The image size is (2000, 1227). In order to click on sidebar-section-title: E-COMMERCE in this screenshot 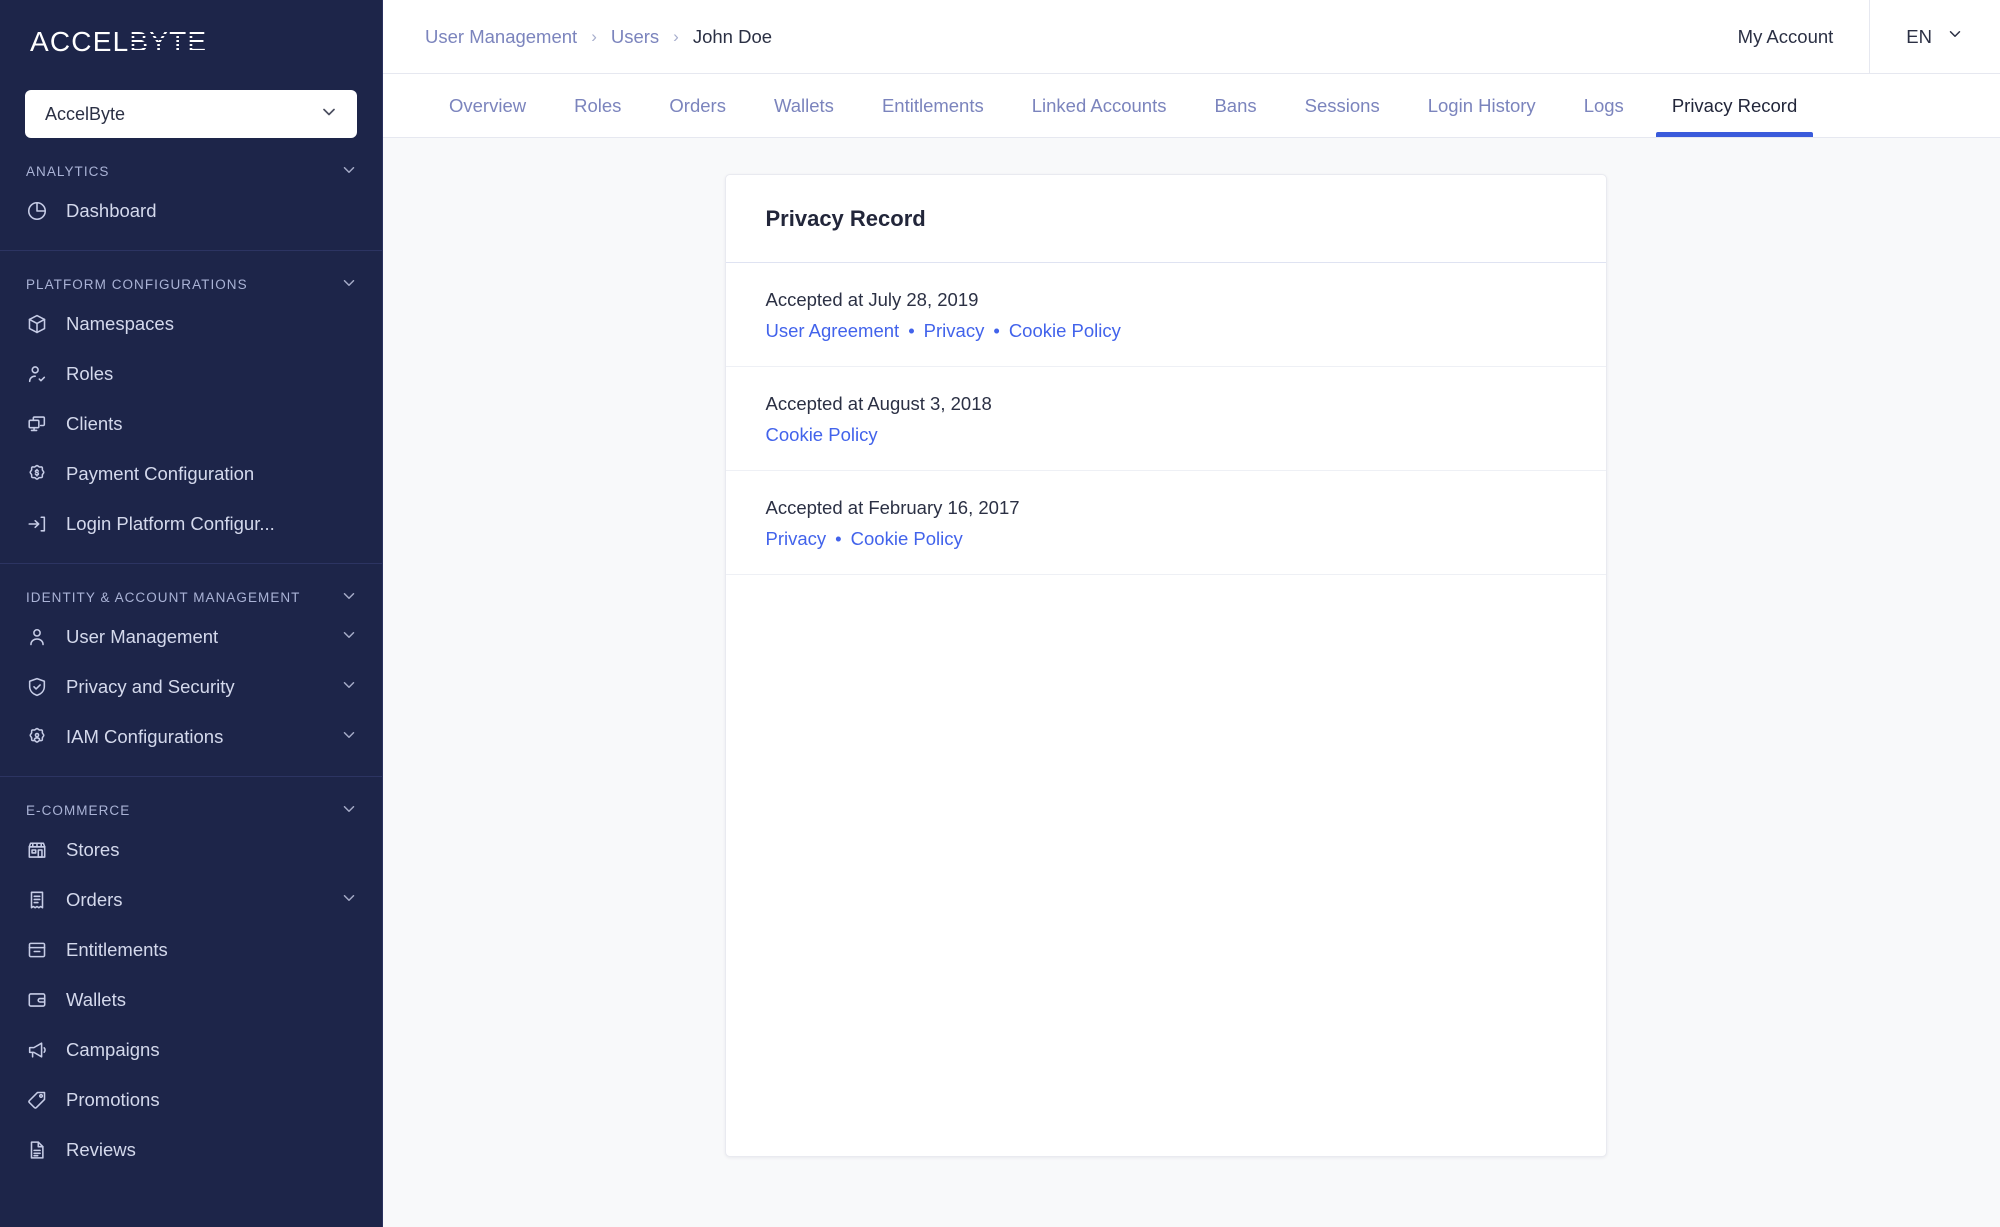, I will do `click(78, 810)`.